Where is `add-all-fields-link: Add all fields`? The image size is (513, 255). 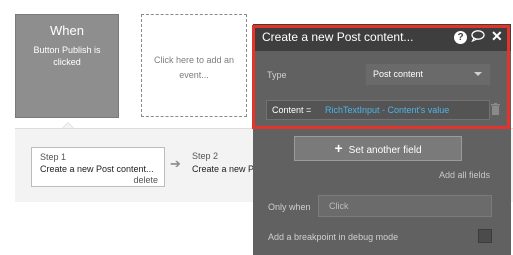 add-all-fields-link: Add all fields is located at coordinates (464, 175).